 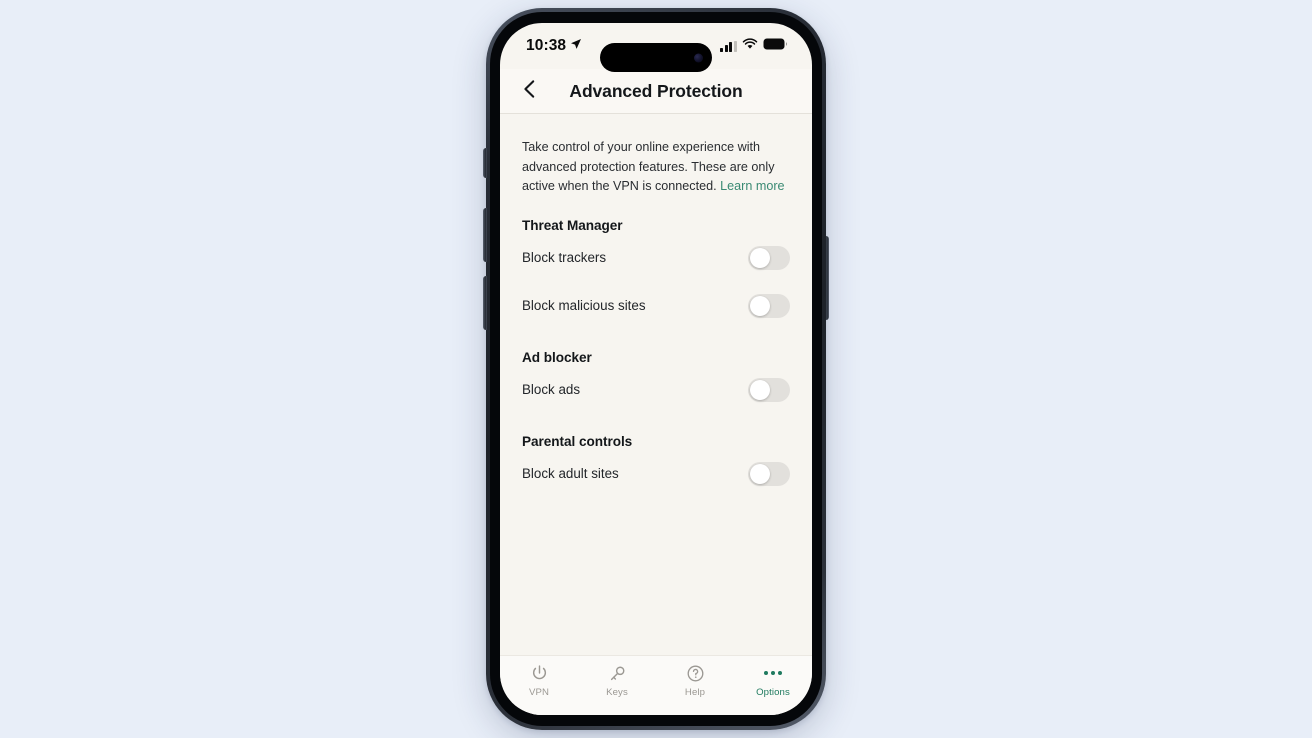 I want to click on chevron-left-icon, so click(x=529, y=91).